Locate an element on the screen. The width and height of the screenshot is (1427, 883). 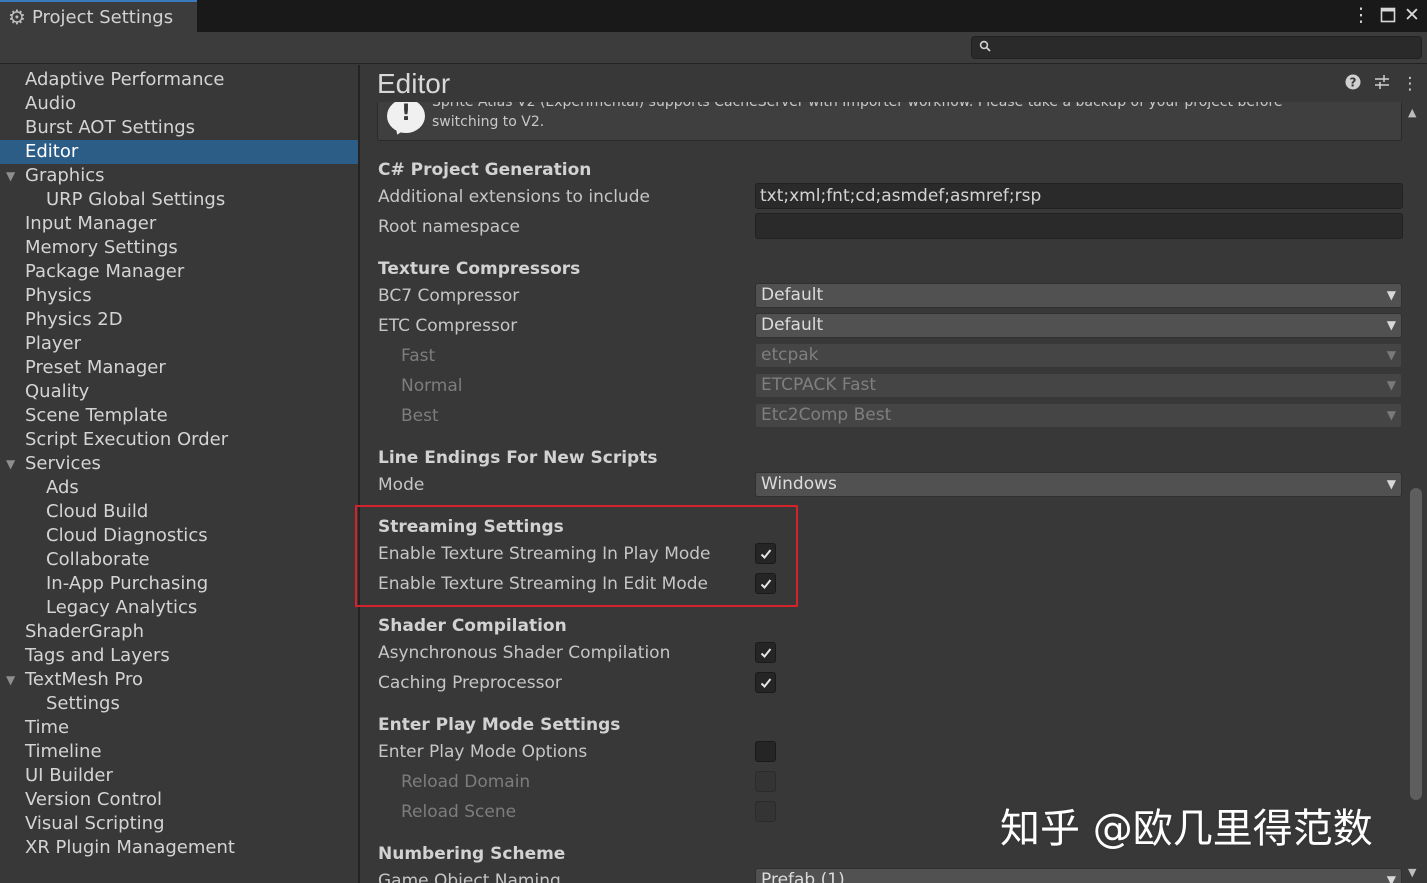
sidebar-item-script-execution-order: Script Execution Order is located at coordinates (179, 440).